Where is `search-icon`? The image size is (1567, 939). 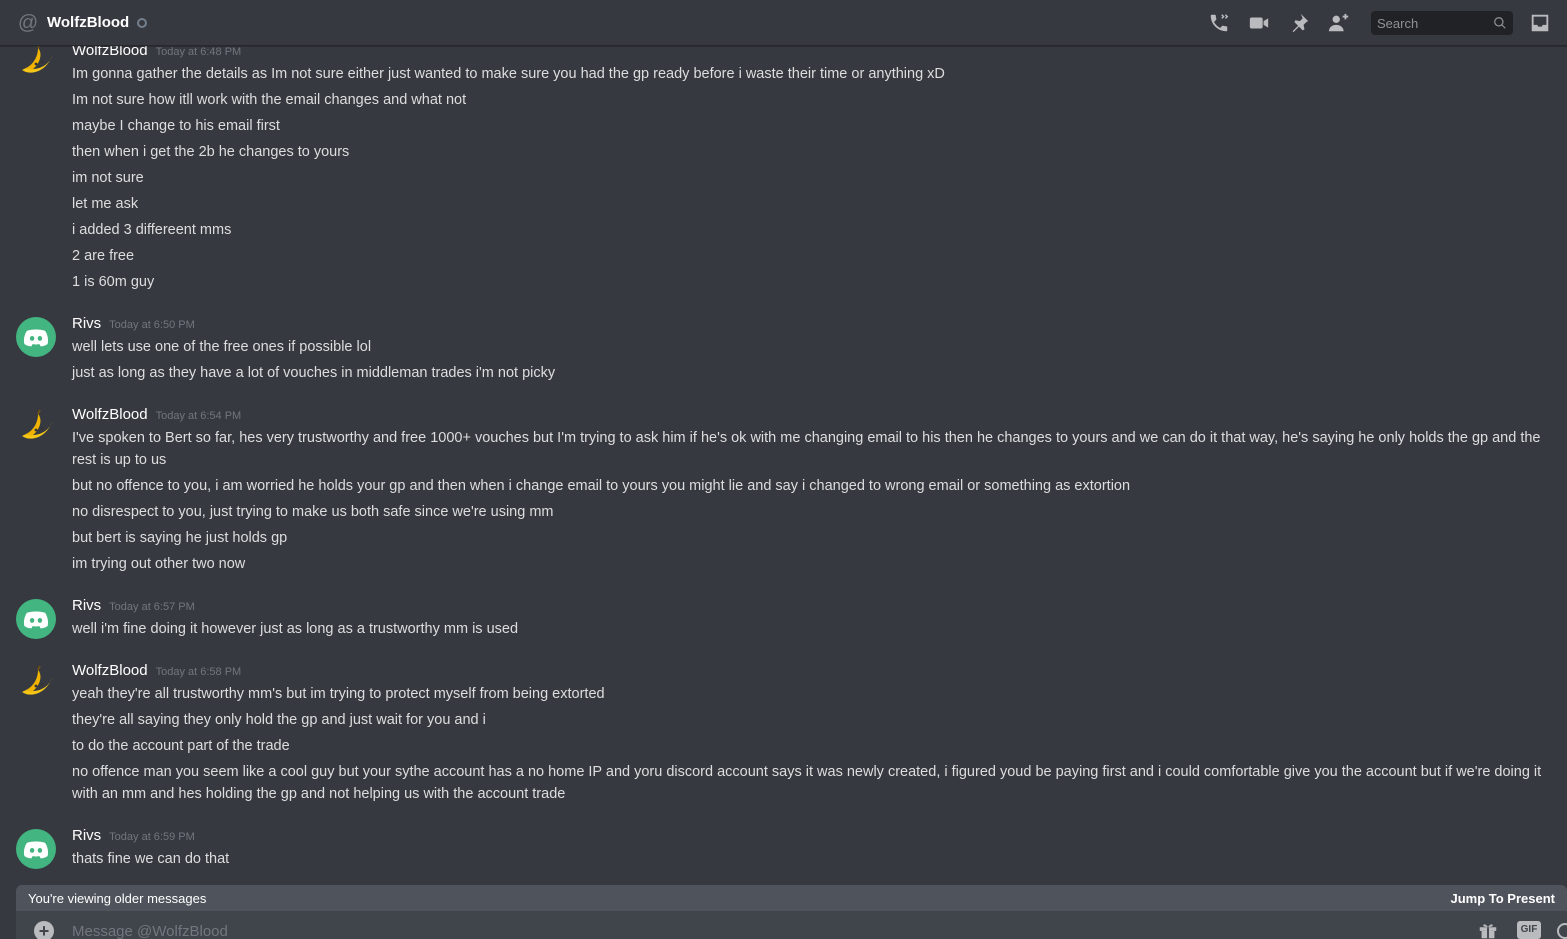 search-icon is located at coordinates (1500, 23).